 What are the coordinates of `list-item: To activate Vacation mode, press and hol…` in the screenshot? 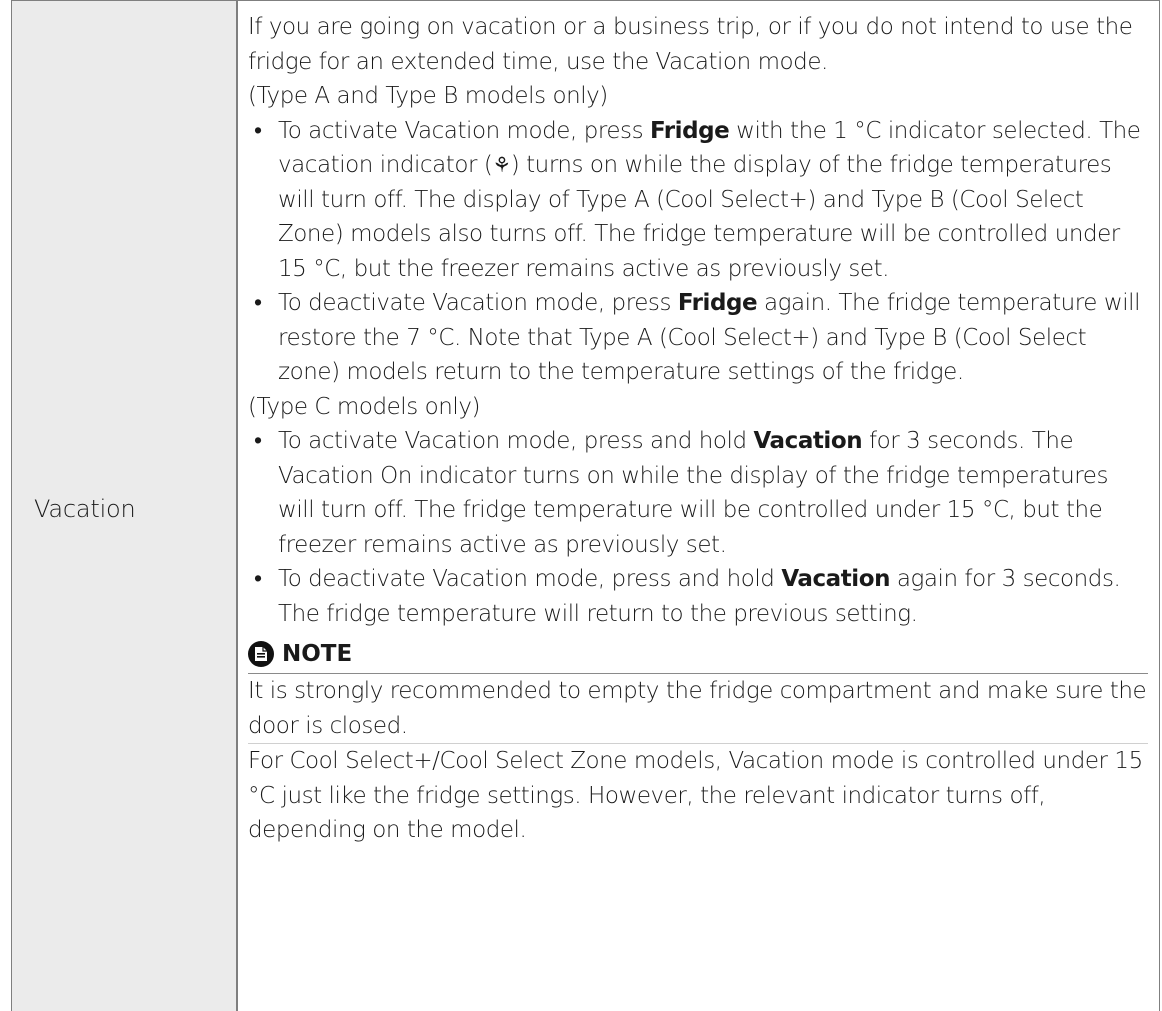 It's located at (698, 493).